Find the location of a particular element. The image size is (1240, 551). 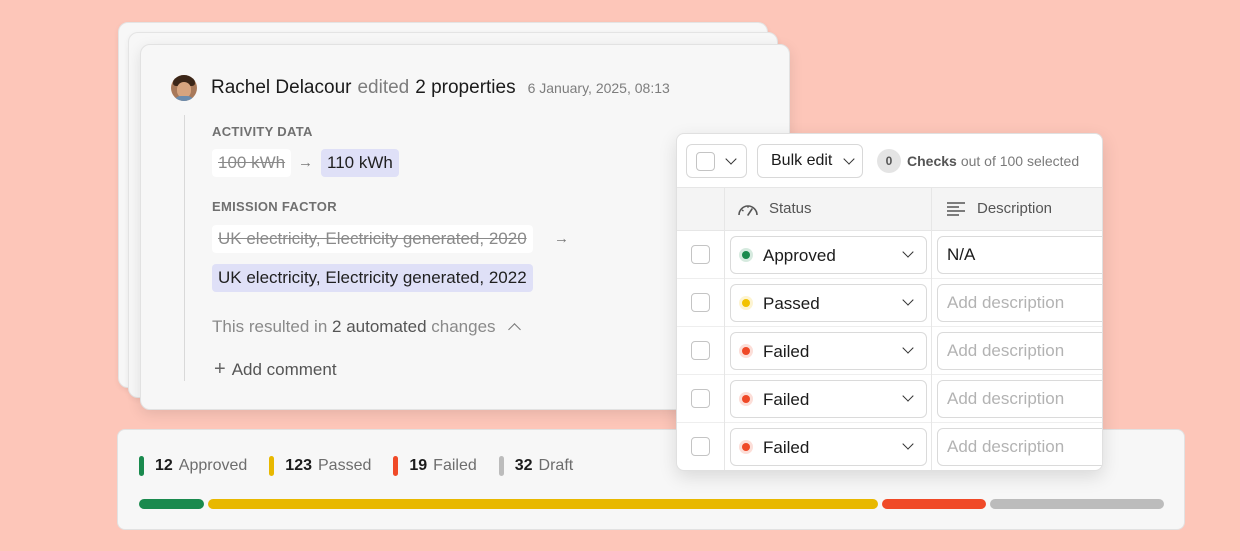

status-legend: 12 Approved 123 Passed 19 Failed 32 Draft is located at coordinates (367, 466).